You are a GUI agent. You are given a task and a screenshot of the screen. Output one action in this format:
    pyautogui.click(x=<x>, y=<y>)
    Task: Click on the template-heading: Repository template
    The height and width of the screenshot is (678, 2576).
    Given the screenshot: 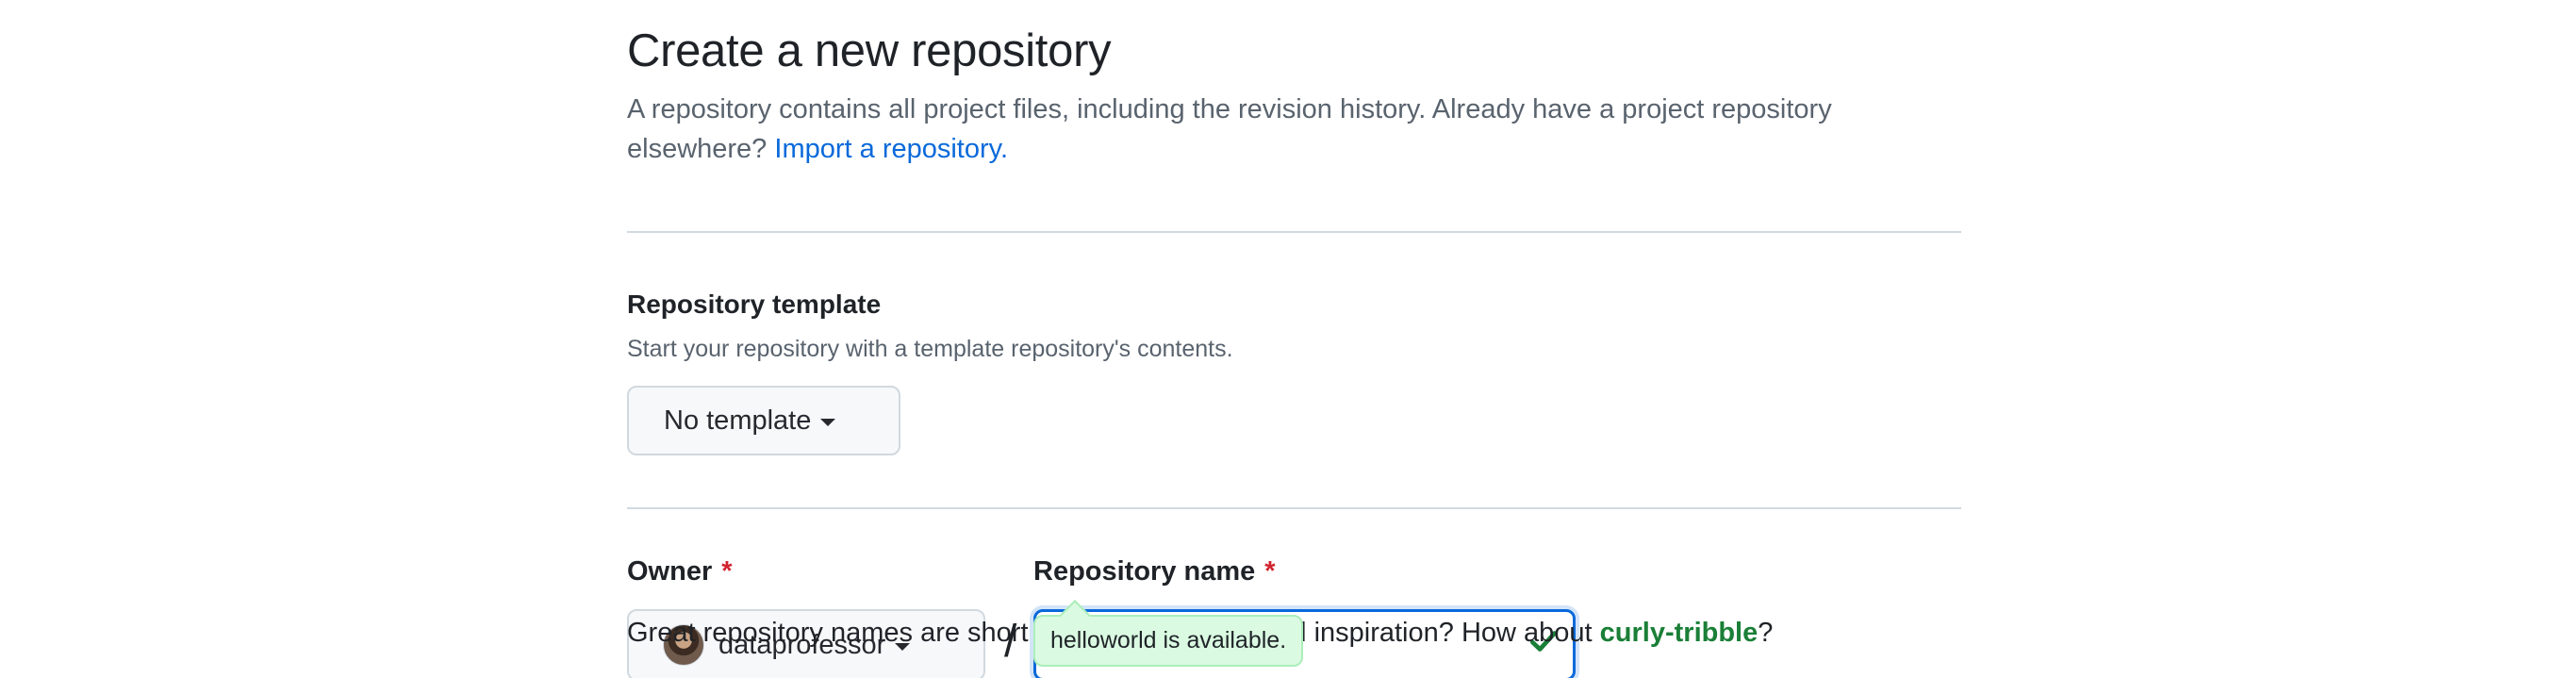 What is the action you would take?
    pyautogui.click(x=754, y=304)
    